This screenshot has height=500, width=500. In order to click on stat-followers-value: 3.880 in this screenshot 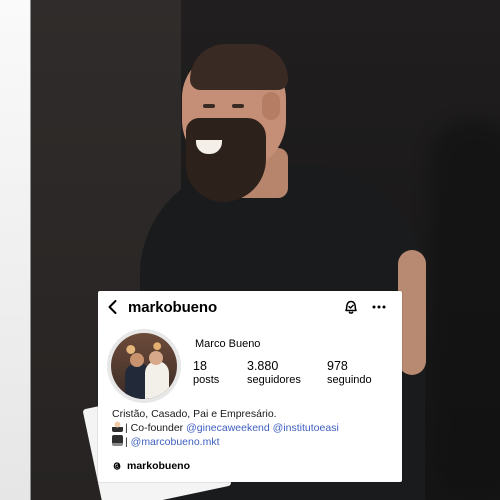, I will do `click(263, 366)`.